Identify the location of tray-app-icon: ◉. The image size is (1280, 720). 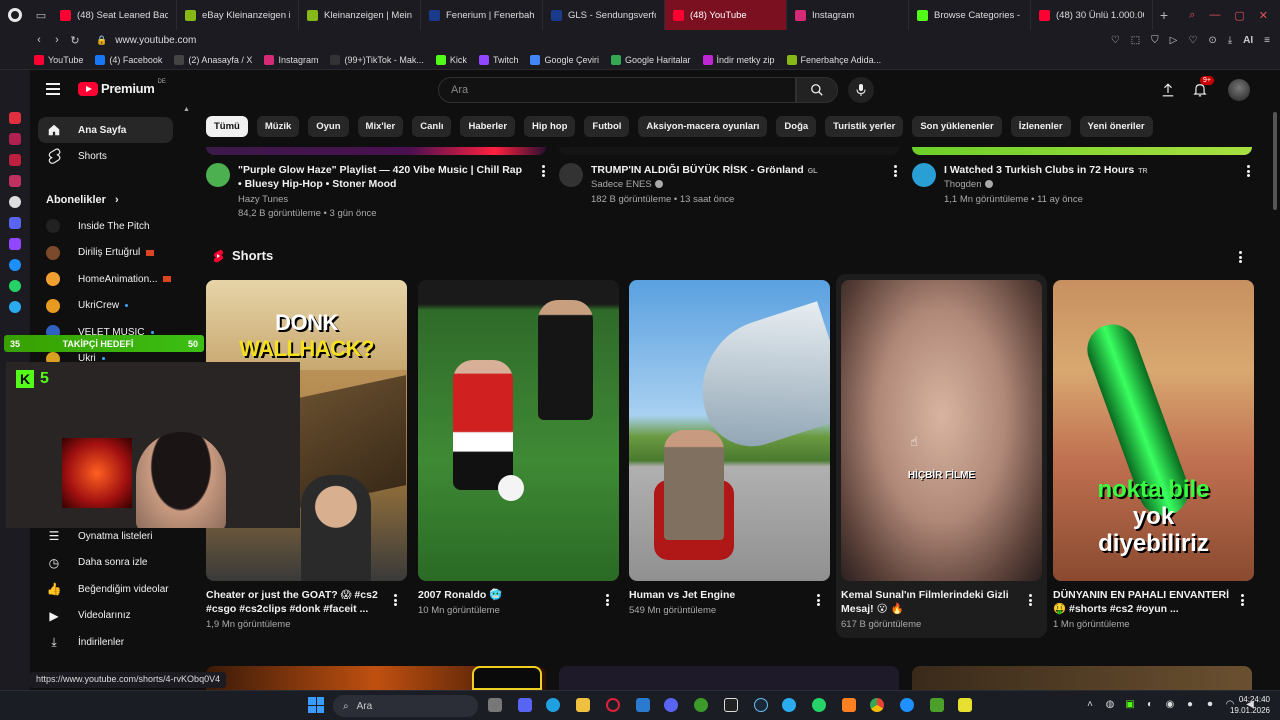
(1170, 704).